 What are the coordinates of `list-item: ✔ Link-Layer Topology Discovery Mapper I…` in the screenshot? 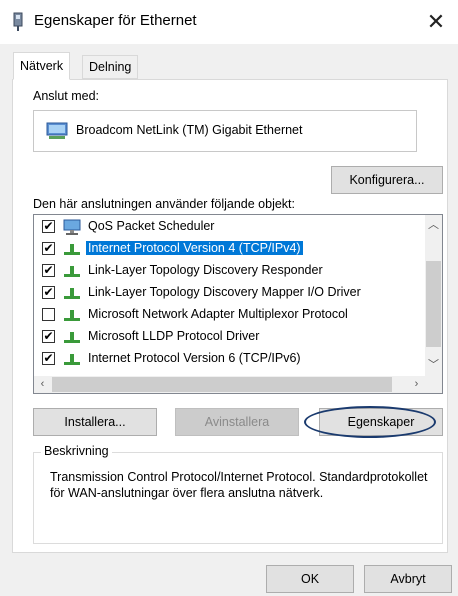 It's located at (229, 293).